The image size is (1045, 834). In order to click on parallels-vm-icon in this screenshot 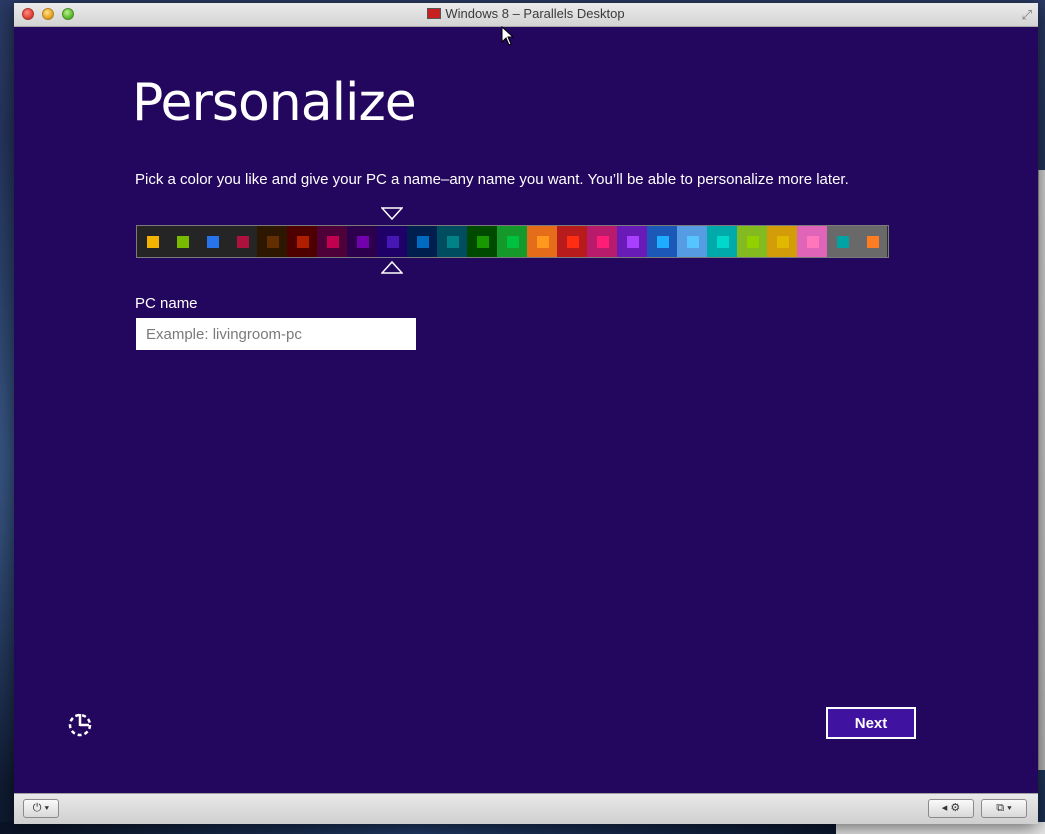, I will do `click(434, 13)`.